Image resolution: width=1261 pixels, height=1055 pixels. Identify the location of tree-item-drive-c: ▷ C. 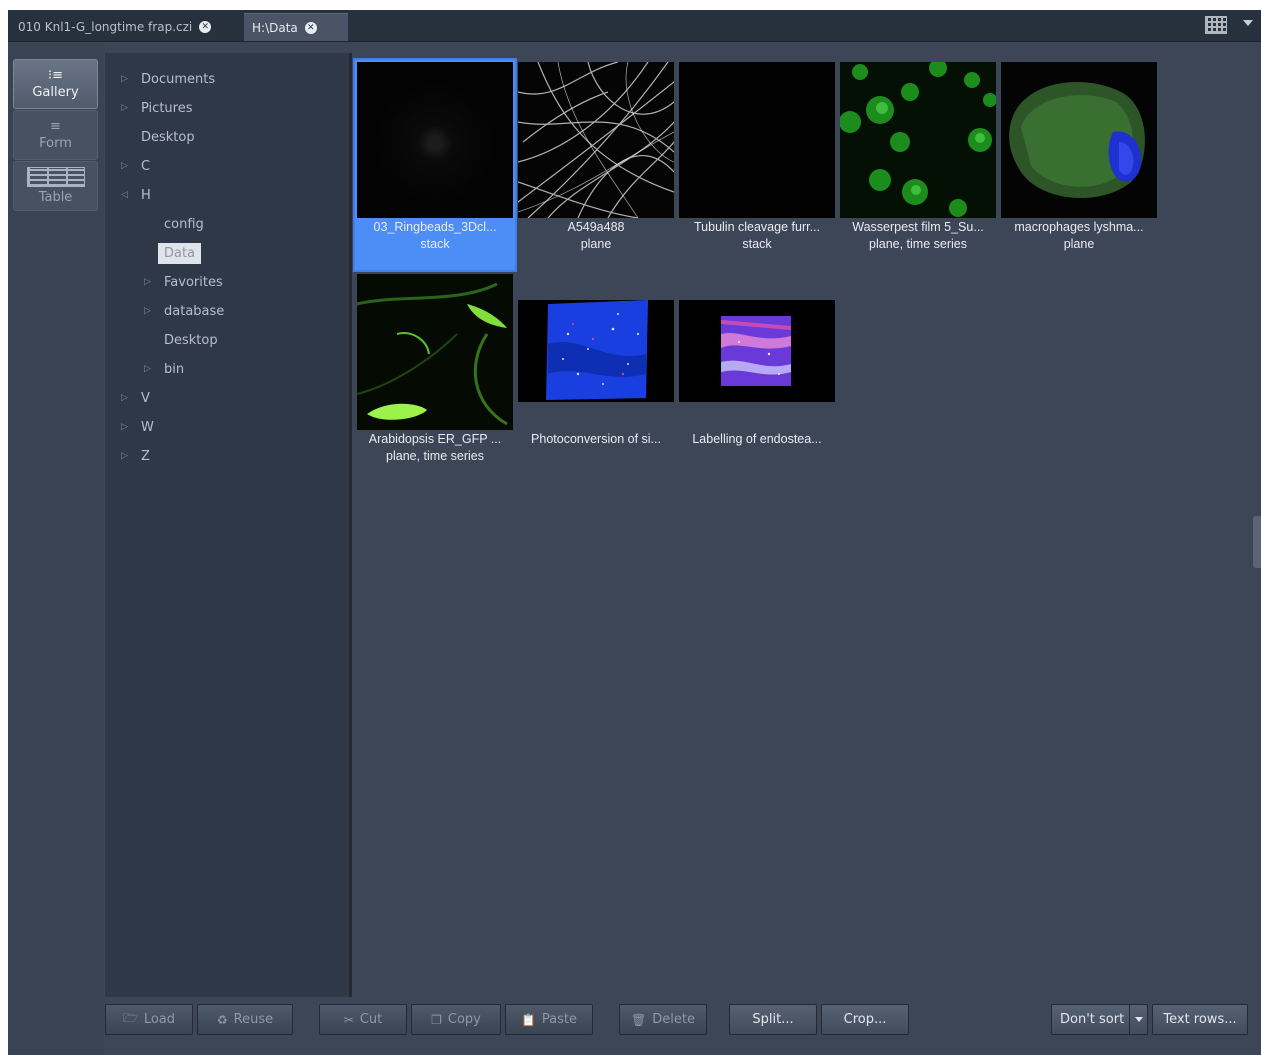
(135, 166).